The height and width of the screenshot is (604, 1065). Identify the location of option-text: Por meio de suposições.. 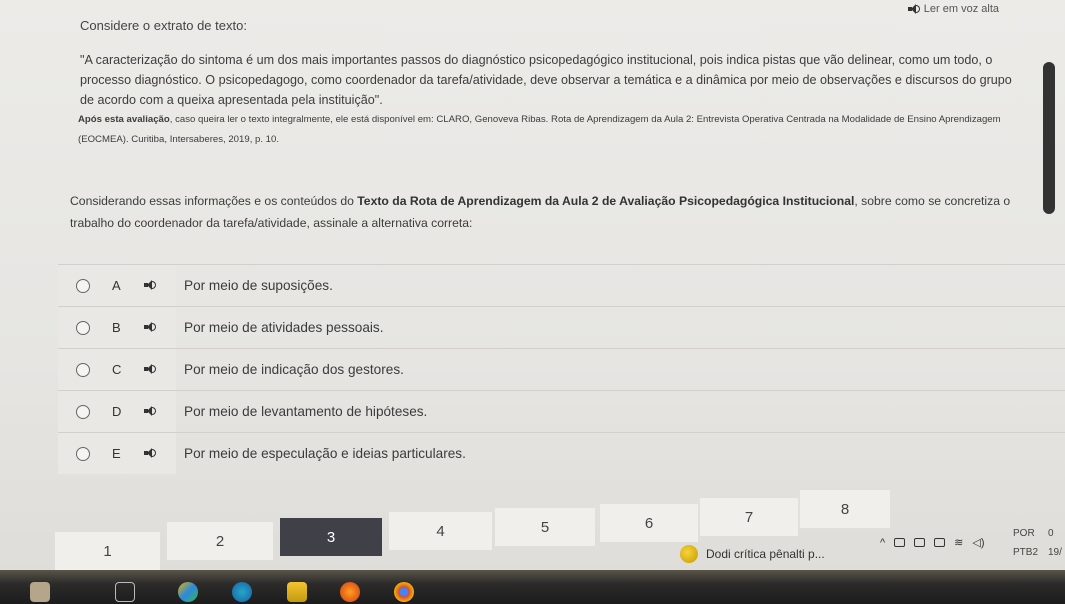
(258, 285).